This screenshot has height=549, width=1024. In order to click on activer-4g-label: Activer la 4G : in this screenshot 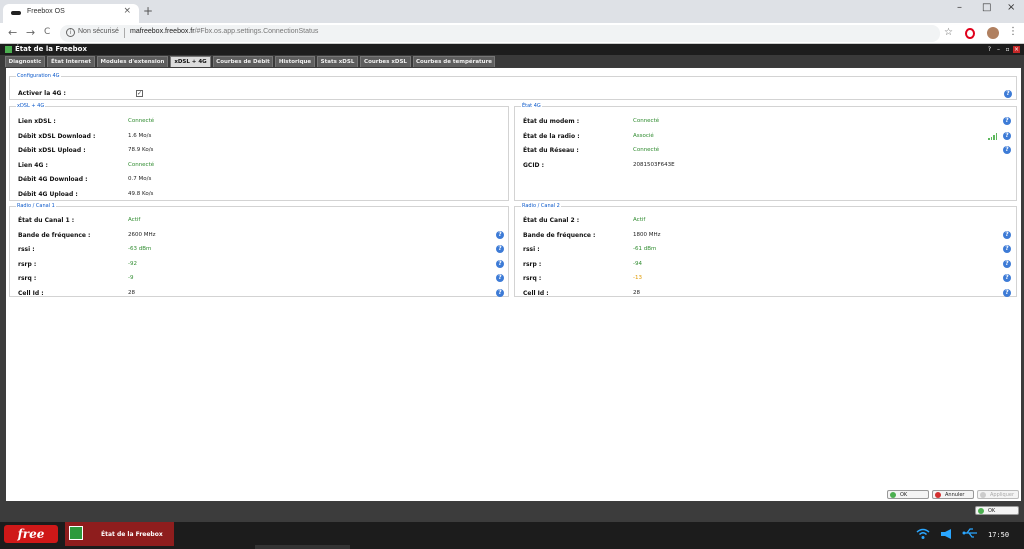, I will do `click(42, 93)`.